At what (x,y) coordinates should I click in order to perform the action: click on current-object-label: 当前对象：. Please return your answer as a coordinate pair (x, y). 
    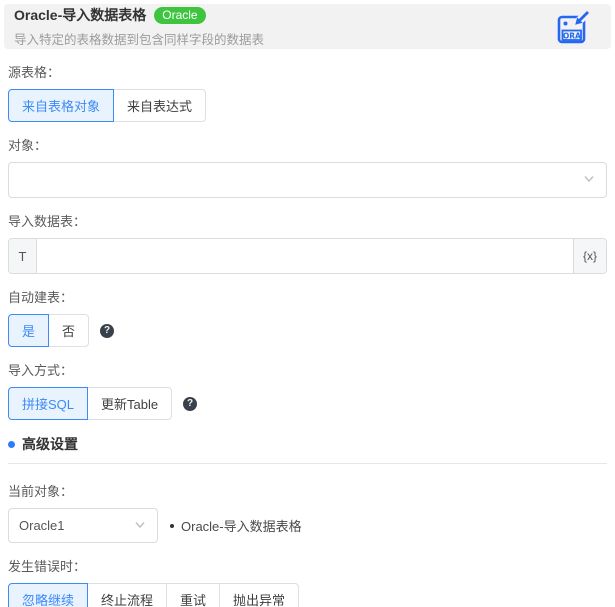
    Looking at the image, I should click on (41, 491).